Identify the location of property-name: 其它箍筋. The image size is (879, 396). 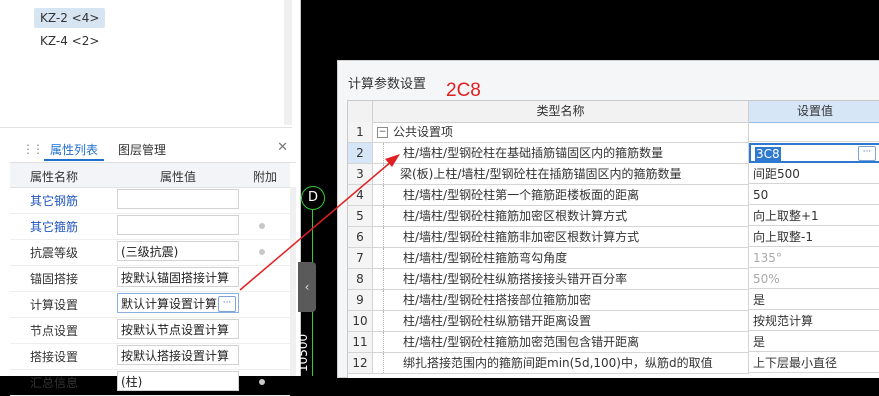
(54, 226).